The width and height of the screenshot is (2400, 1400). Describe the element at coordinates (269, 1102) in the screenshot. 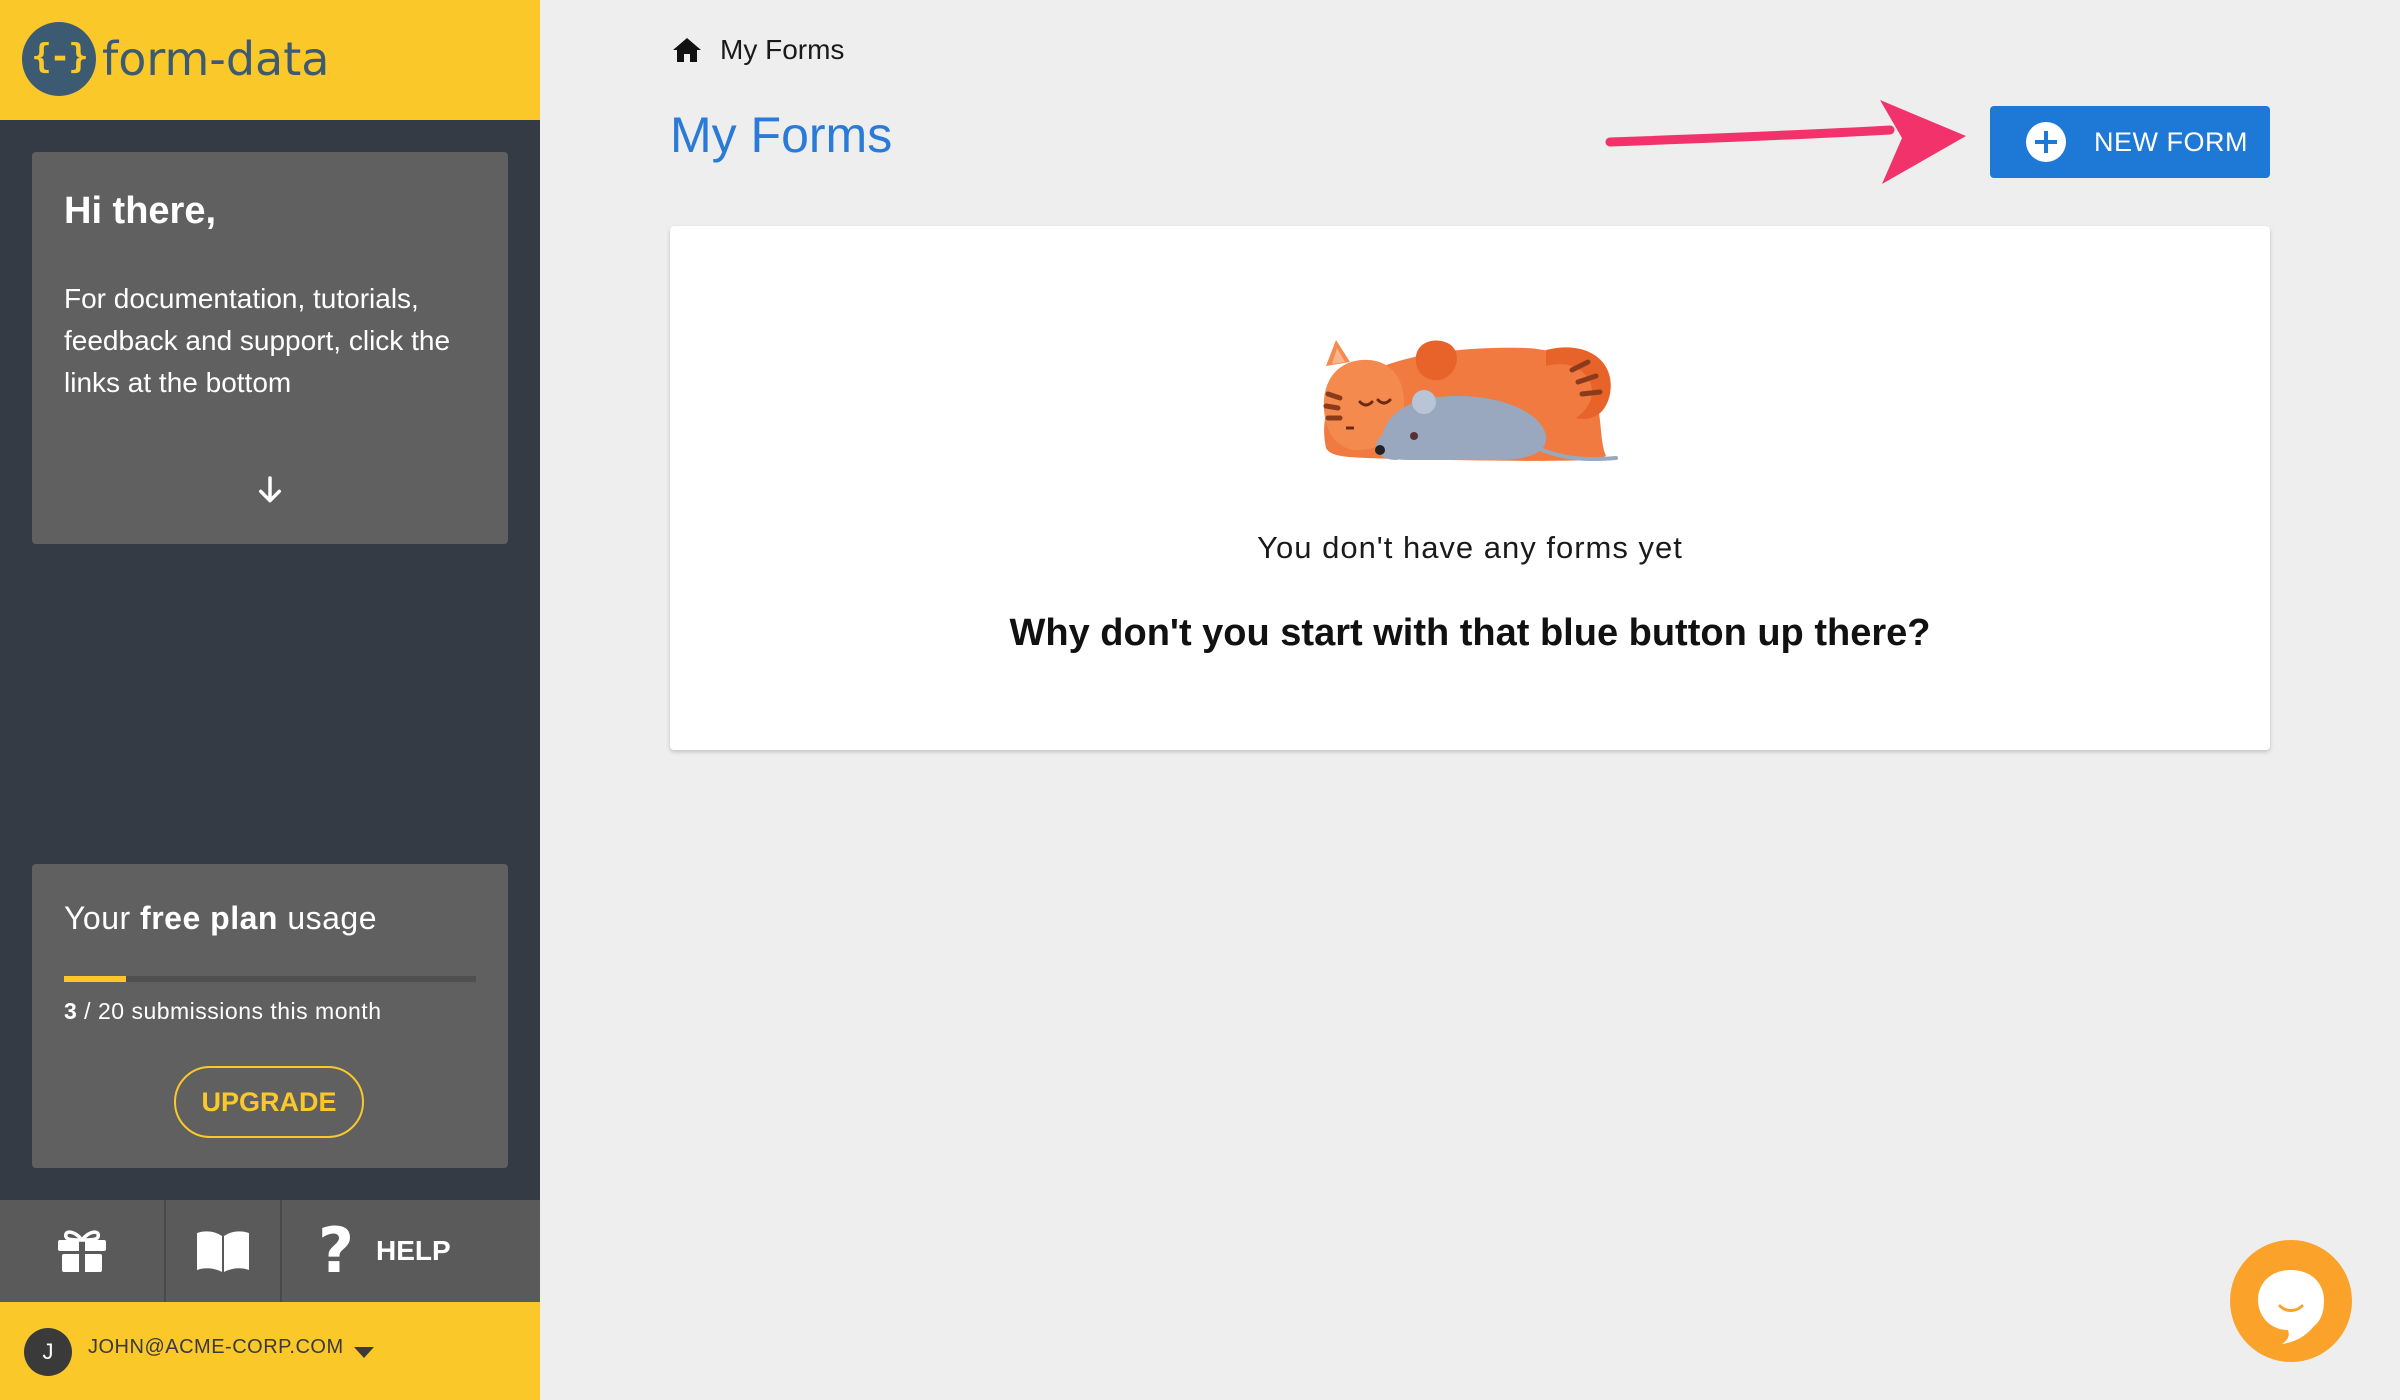

I see `upgrade-button: UPGRADE` at that location.